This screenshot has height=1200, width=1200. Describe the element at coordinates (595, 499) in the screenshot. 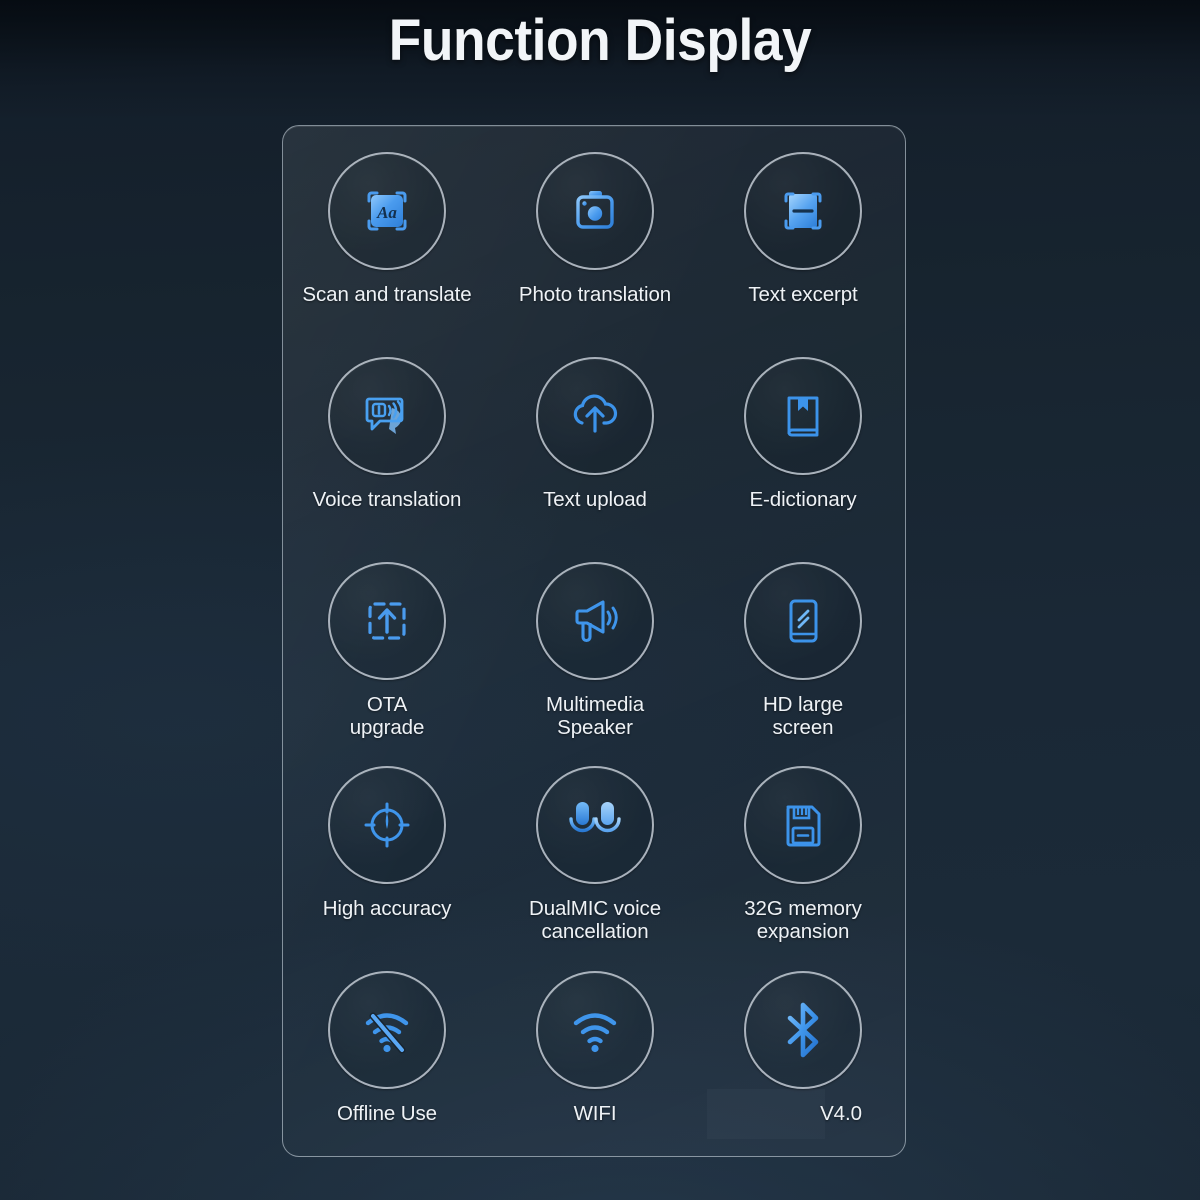

I see `feature-label: Text upload` at that location.